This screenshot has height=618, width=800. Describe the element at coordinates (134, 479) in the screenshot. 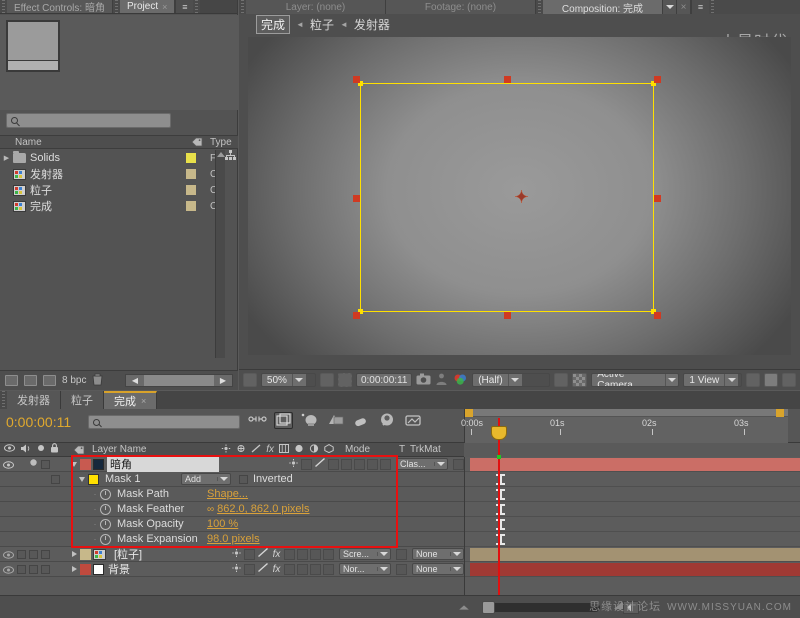

I see `mask-name: Mask 1` at that location.